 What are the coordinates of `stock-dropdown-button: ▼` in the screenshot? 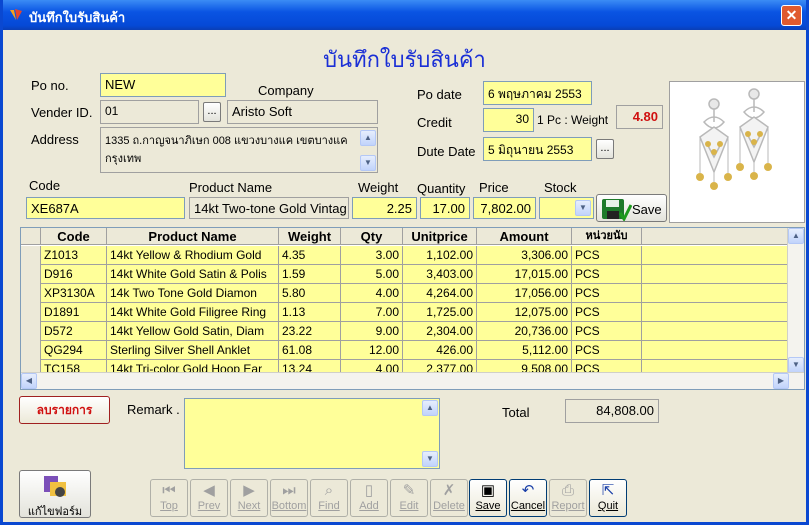 It's located at (583, 208).